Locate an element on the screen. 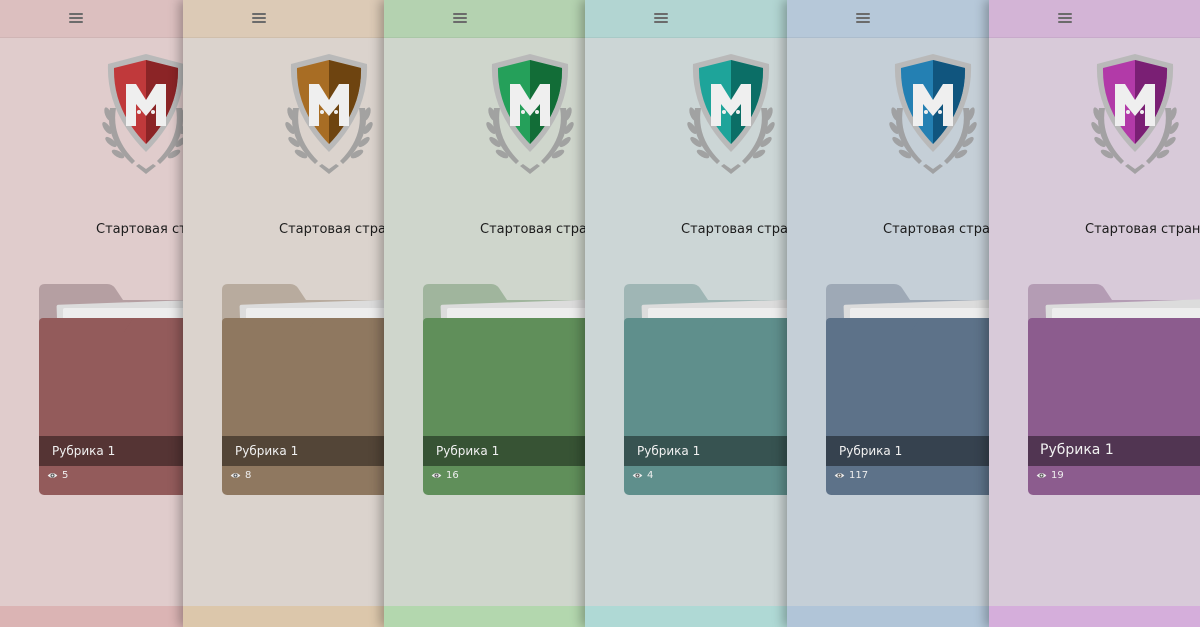 This screenshot has width=1200, height=627. category-folder-card: Рубрика 1 16 is located at coordinates (504, 390).